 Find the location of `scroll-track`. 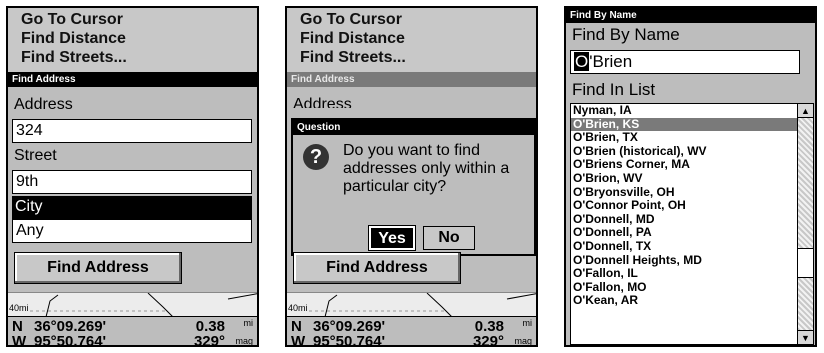

scroll-track is located at coordinates (805, 224).